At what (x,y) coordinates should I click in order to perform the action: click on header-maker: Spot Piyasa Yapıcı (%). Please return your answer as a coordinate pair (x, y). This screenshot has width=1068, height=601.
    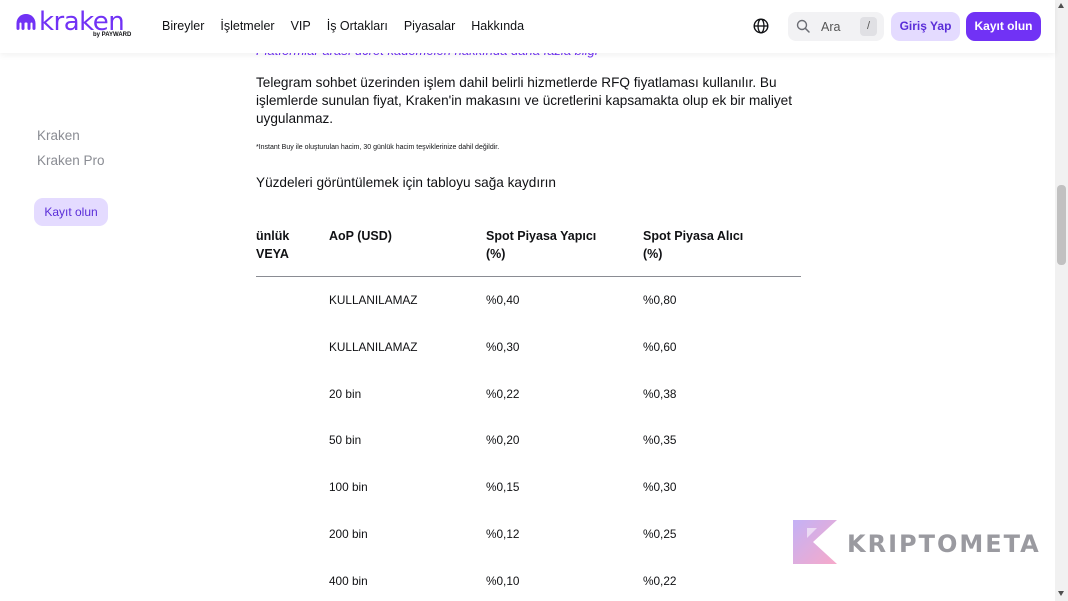
    Looking at the image, I should click on (541, 245).